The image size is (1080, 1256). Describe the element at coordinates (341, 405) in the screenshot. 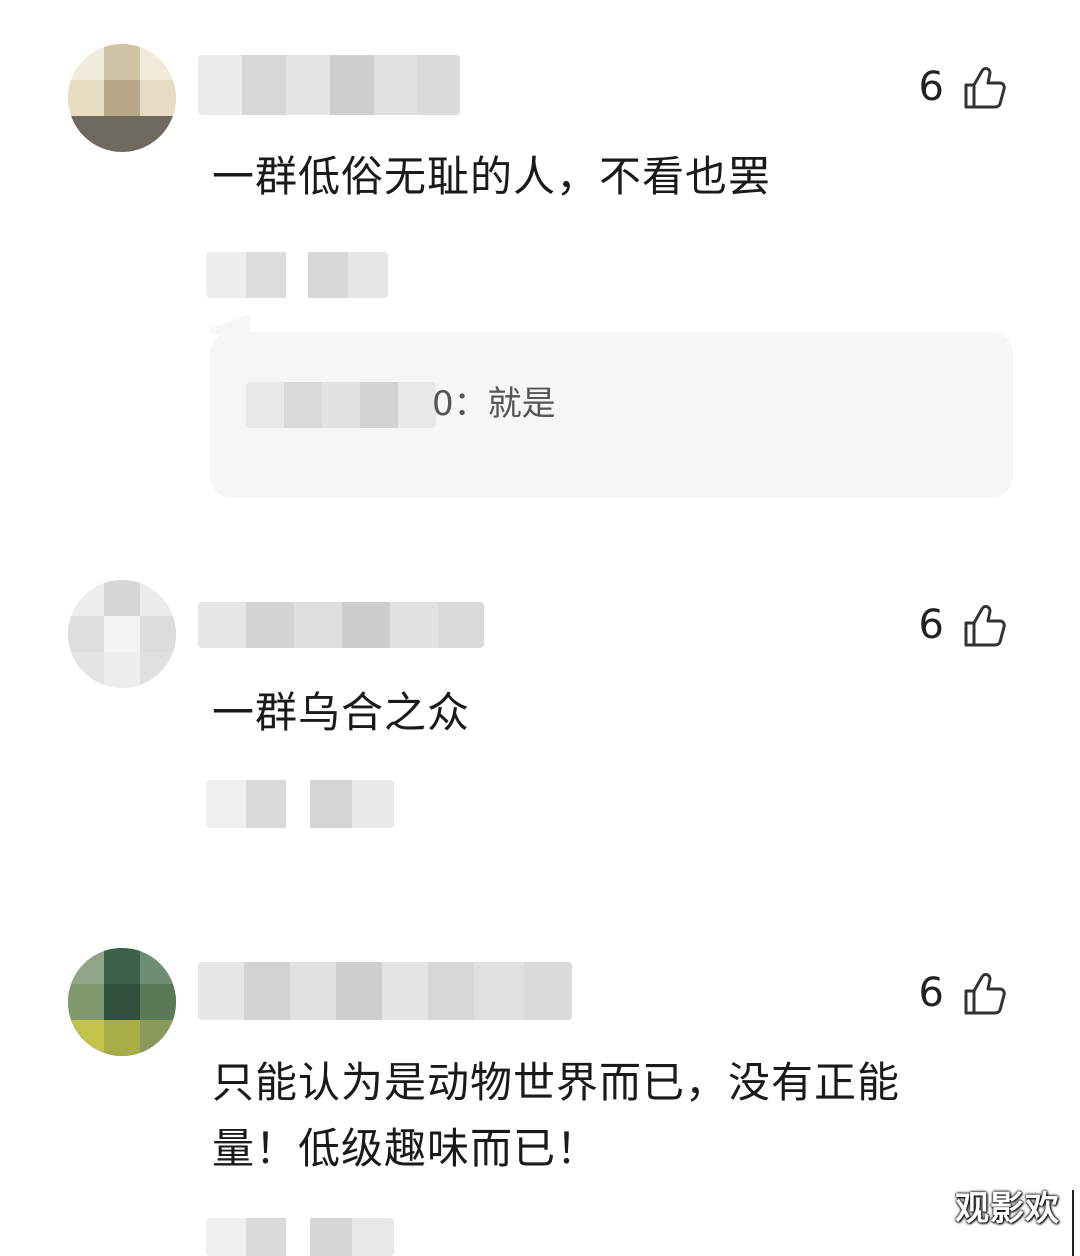

I see `reply-username-blurred` at that location.